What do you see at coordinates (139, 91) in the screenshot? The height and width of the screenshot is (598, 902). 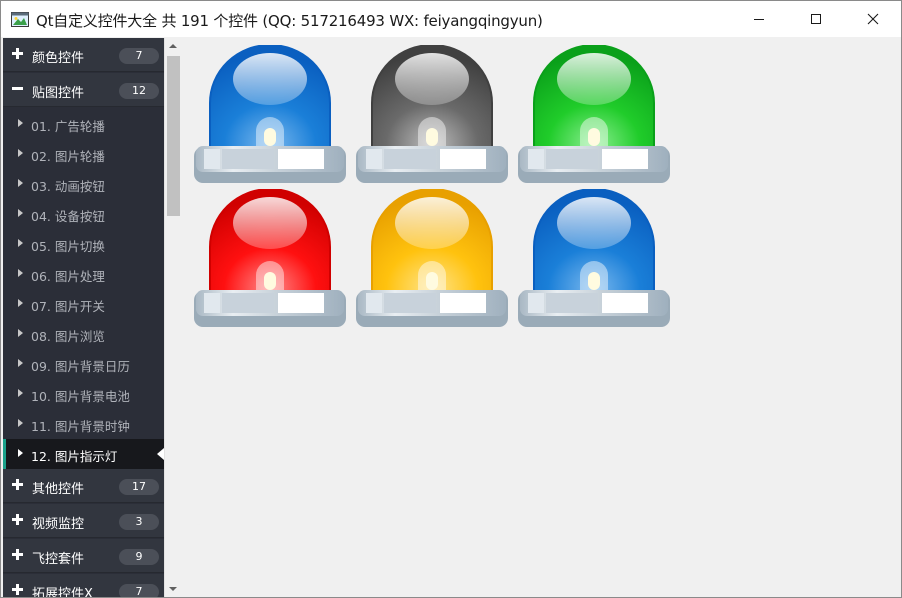 I see `category-count-badge: 12` at bounding box center [139, 91].